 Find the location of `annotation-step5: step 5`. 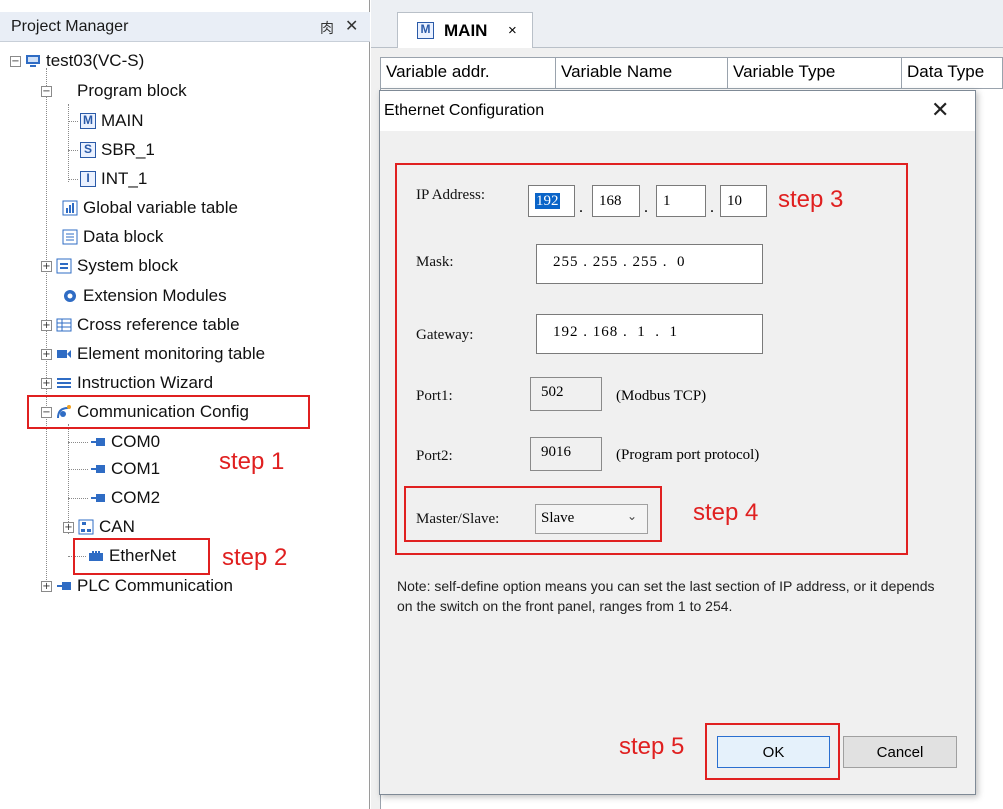

annotation-step5: step 5 is located at coordinates (652, 746).